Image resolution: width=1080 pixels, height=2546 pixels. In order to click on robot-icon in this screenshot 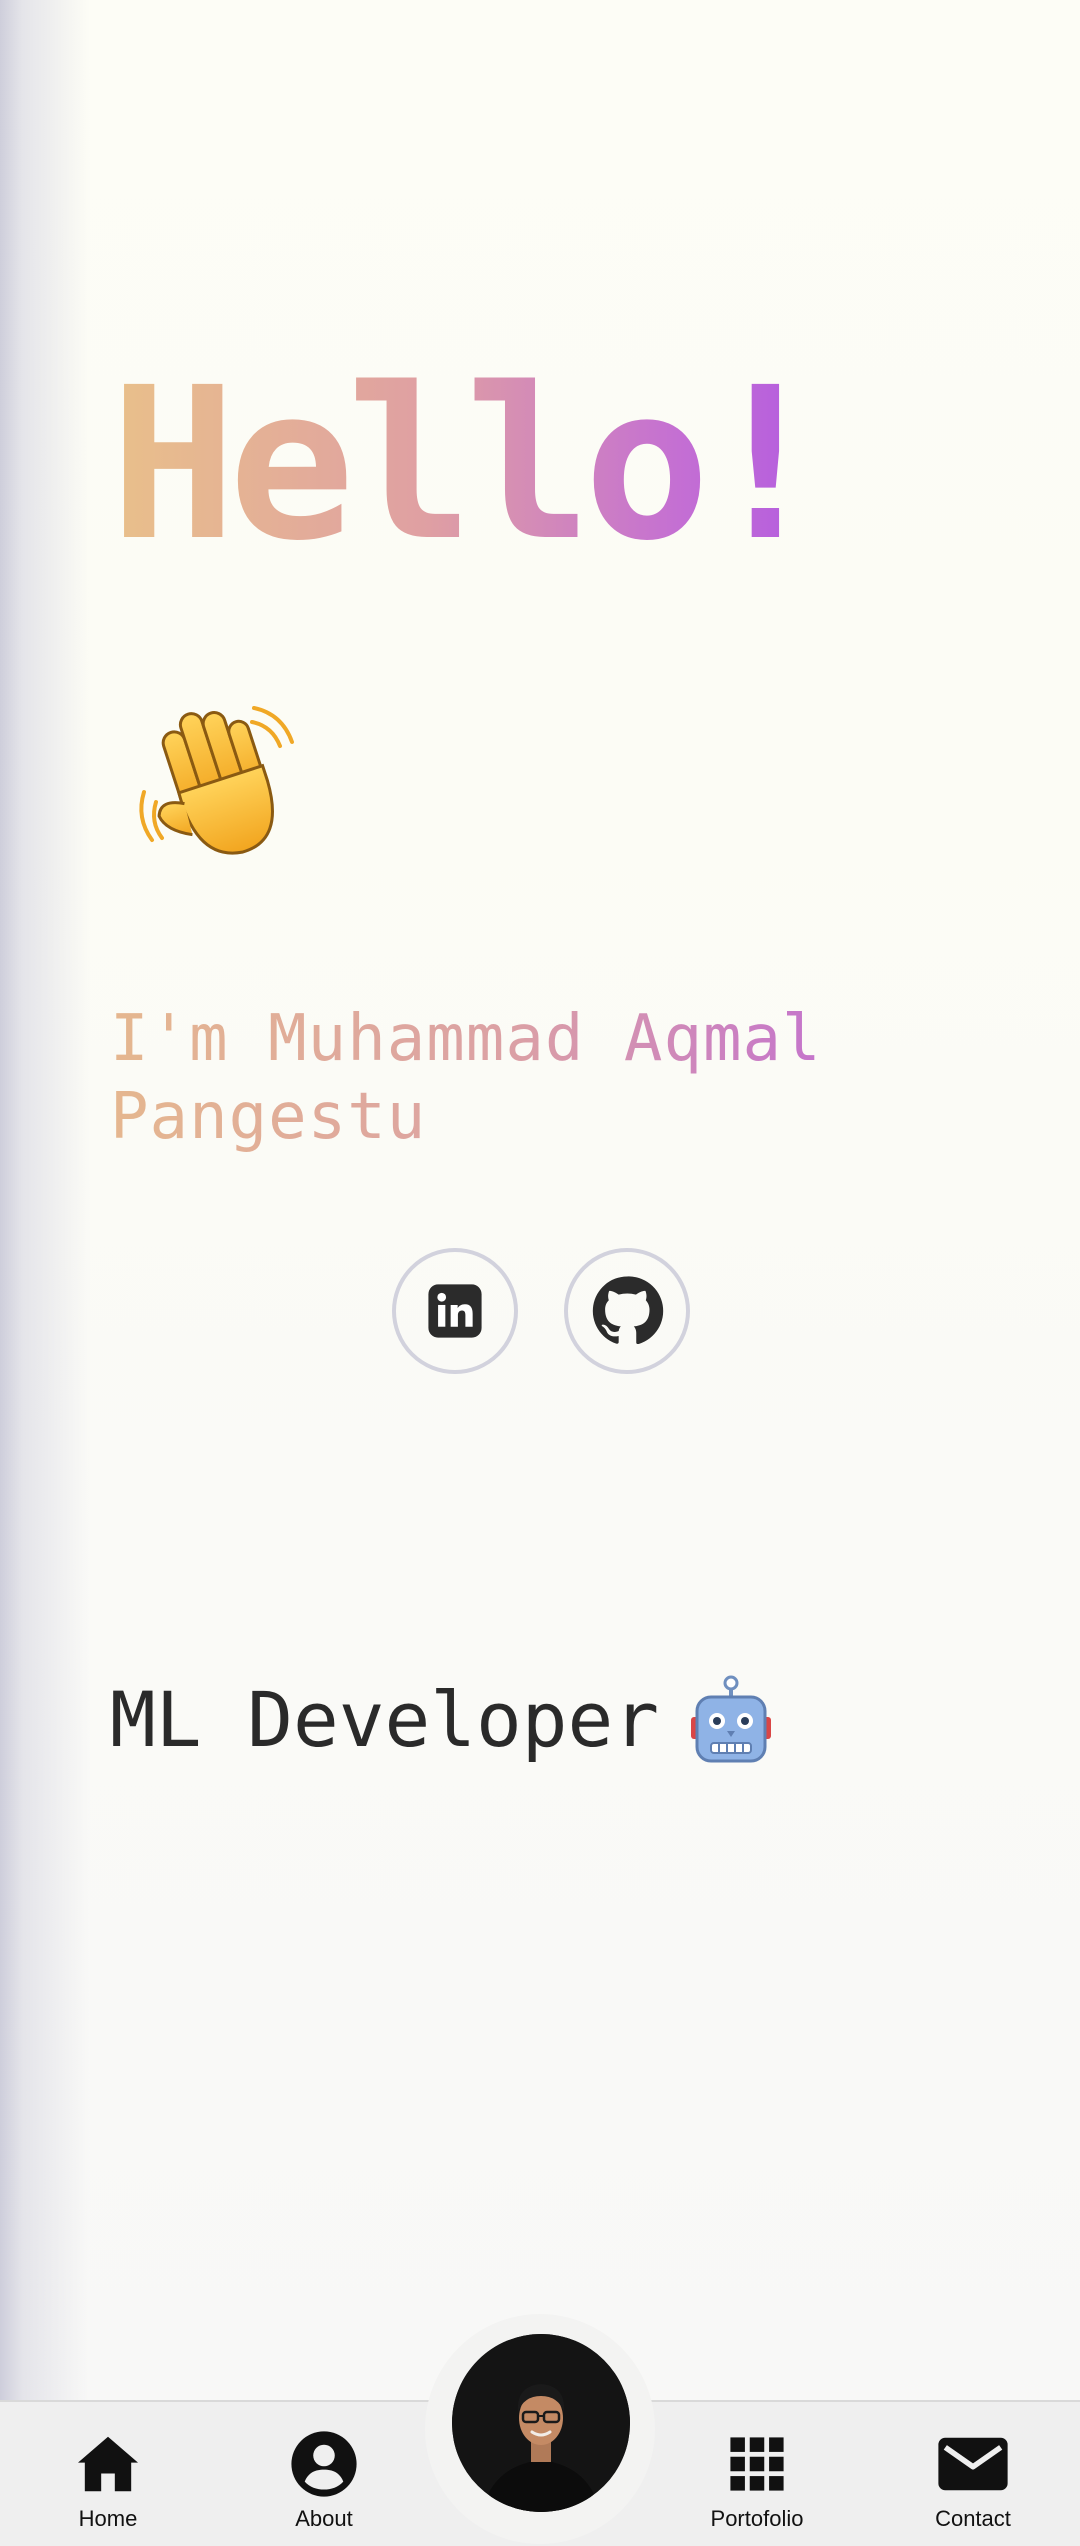, I will do `click(731, 1719)`.